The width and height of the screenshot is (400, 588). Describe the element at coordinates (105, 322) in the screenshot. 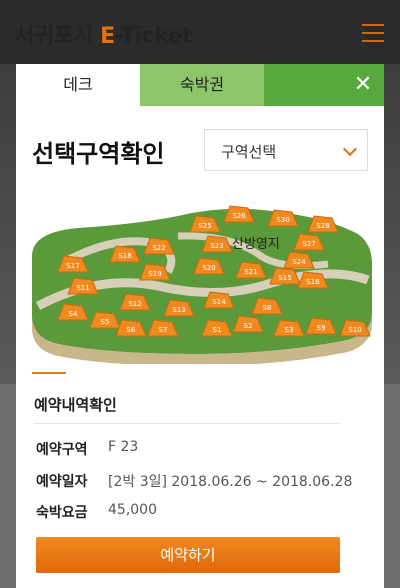

I see `tent-label: S5` at that location.